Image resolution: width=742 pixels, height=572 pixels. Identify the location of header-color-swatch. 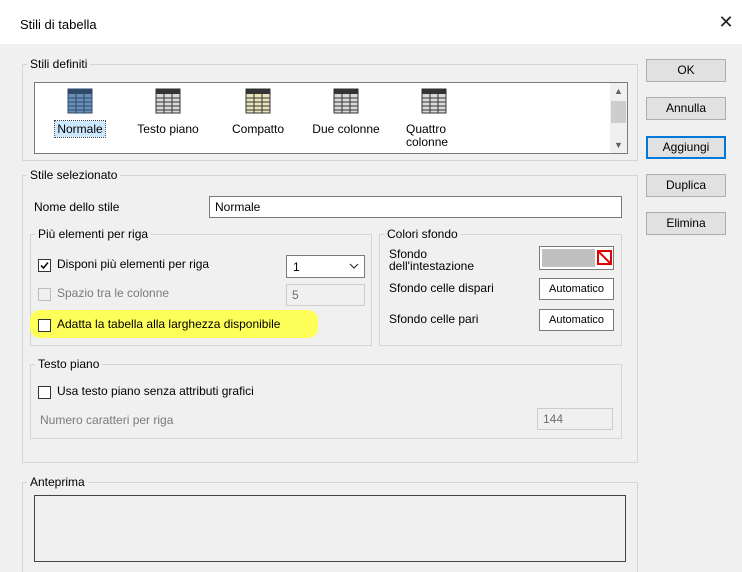
(568, 258).